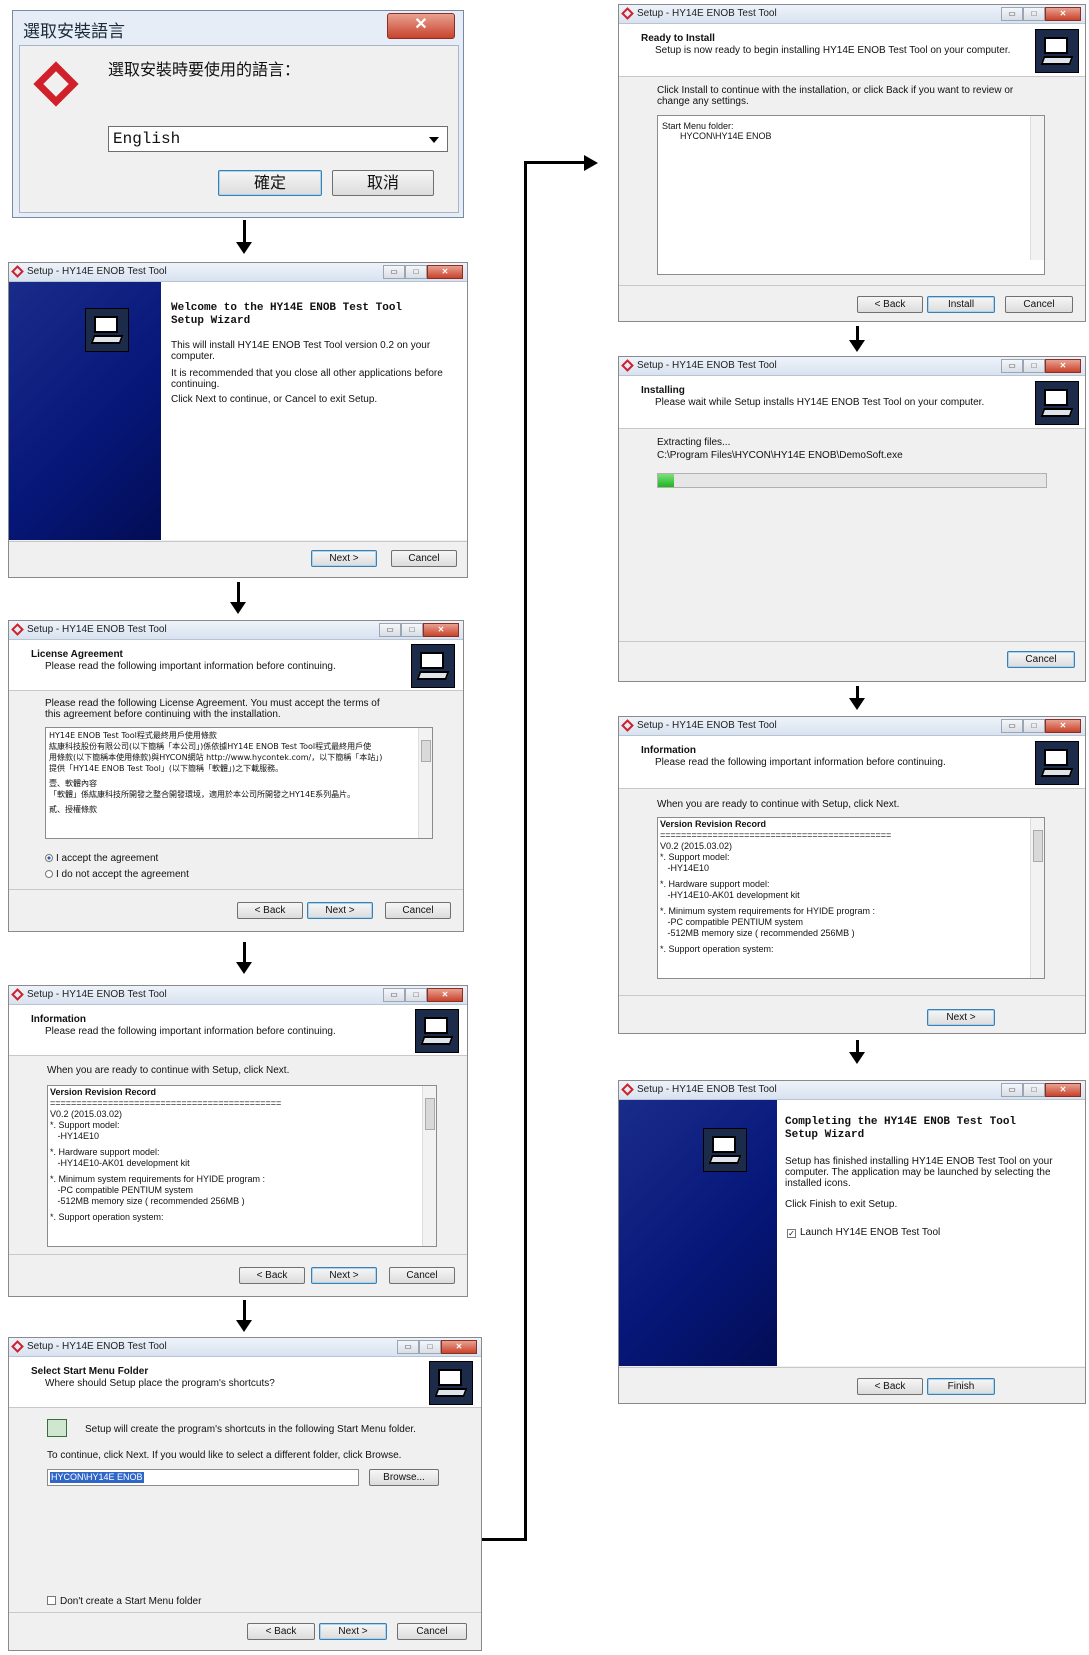 This screenshot has width=1089, height=1655. I want to click on no-folder-label: Don't create a Start Menu folder, so click(131, 1601).